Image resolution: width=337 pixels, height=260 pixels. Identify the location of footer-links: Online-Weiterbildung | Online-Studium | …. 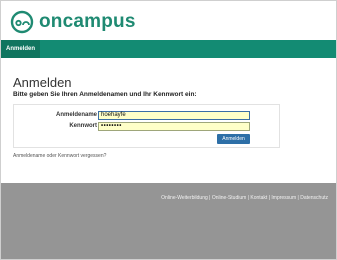
(244, 198).